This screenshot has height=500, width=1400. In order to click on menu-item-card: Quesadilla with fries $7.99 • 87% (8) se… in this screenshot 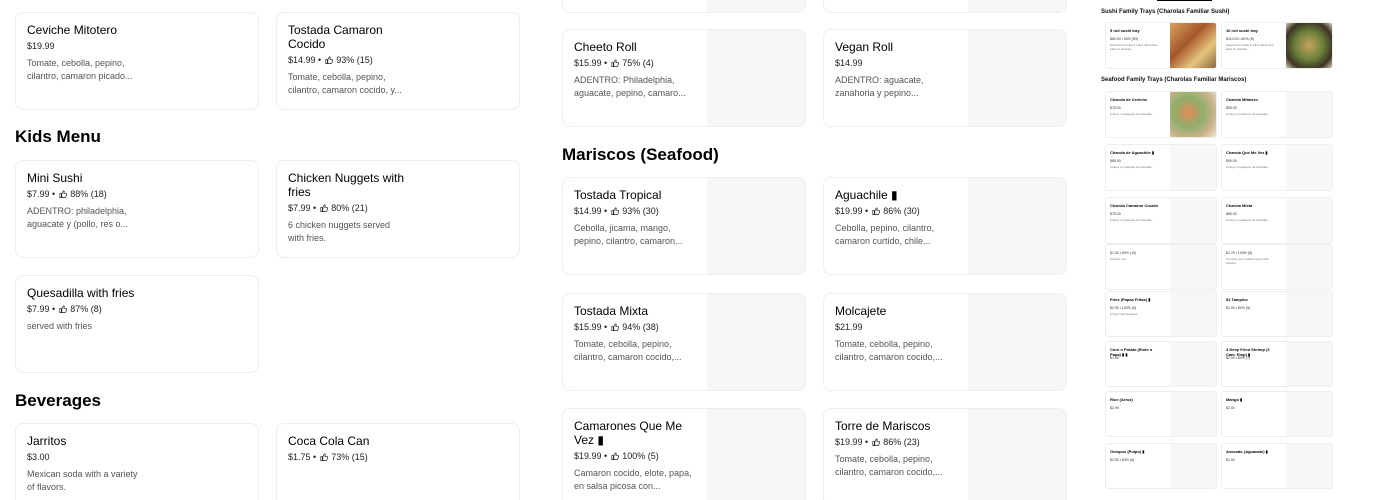, I will do `click(137, 324)`.